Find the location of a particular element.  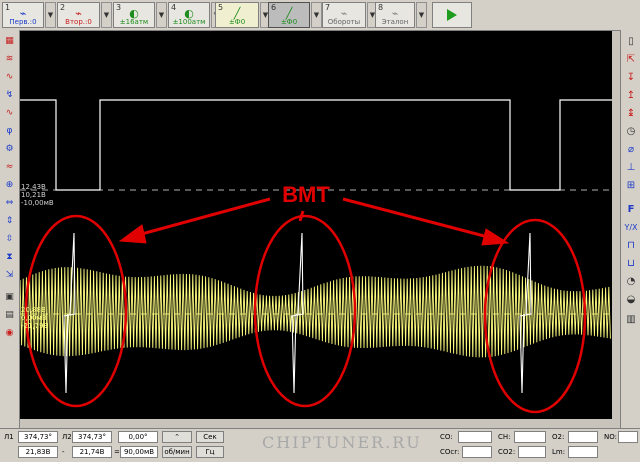

pulse-icon: ⊓ is located at coordinates (631, 246).